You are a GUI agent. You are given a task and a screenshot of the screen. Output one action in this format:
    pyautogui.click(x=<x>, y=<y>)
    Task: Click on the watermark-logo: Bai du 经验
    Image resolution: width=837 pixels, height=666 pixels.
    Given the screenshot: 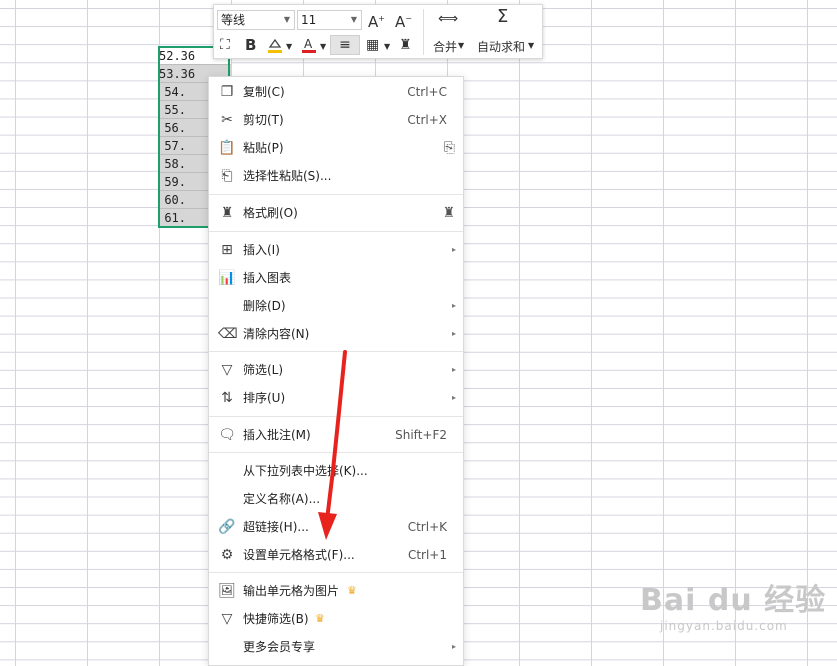 What is the action you would take?
    pyautogui.click(x=733, y=600)
    